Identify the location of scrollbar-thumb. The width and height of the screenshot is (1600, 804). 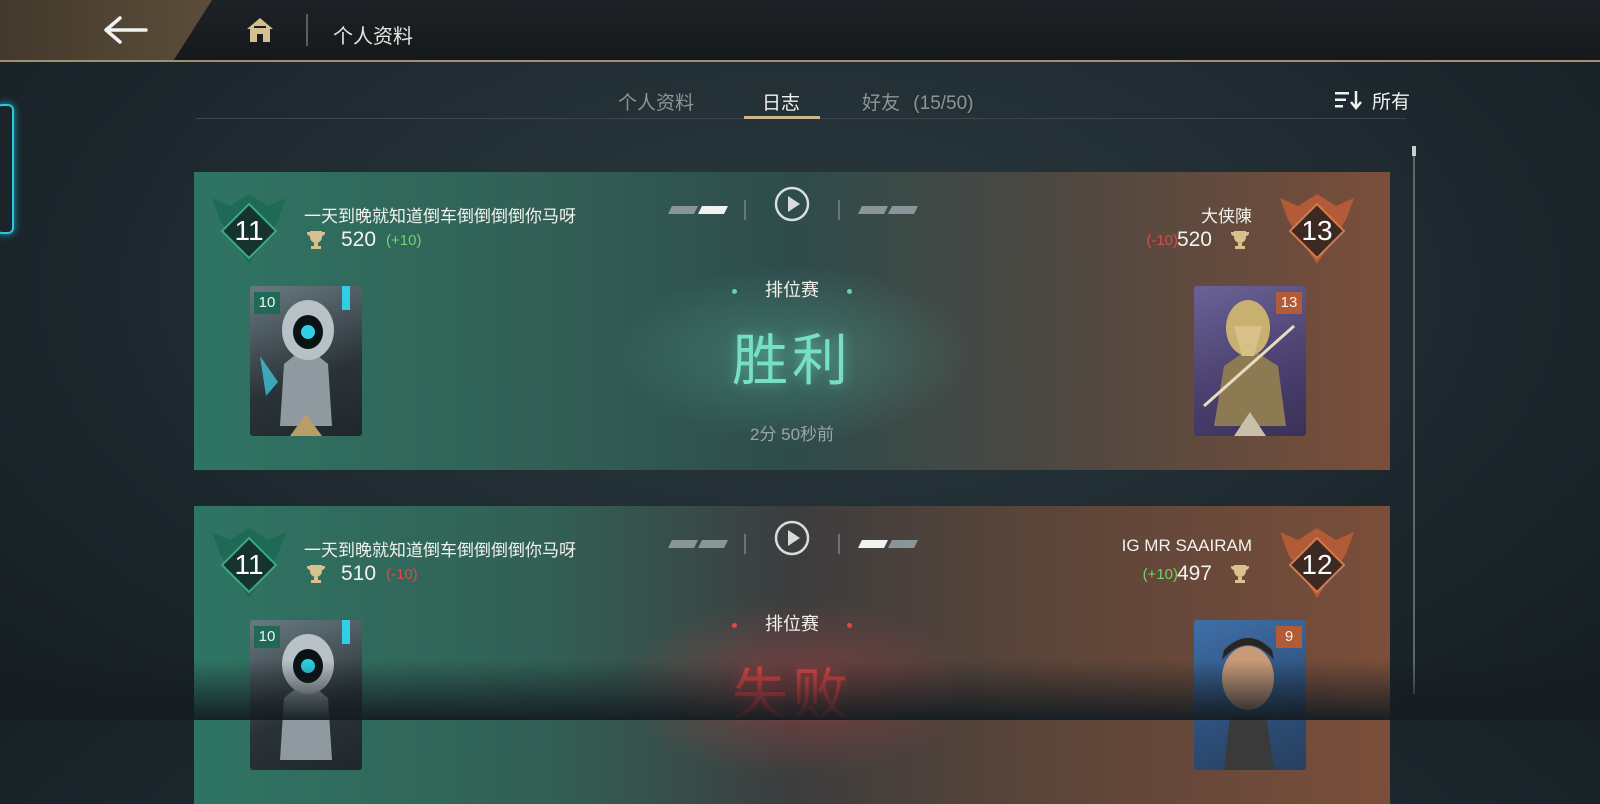
(1414, 151).